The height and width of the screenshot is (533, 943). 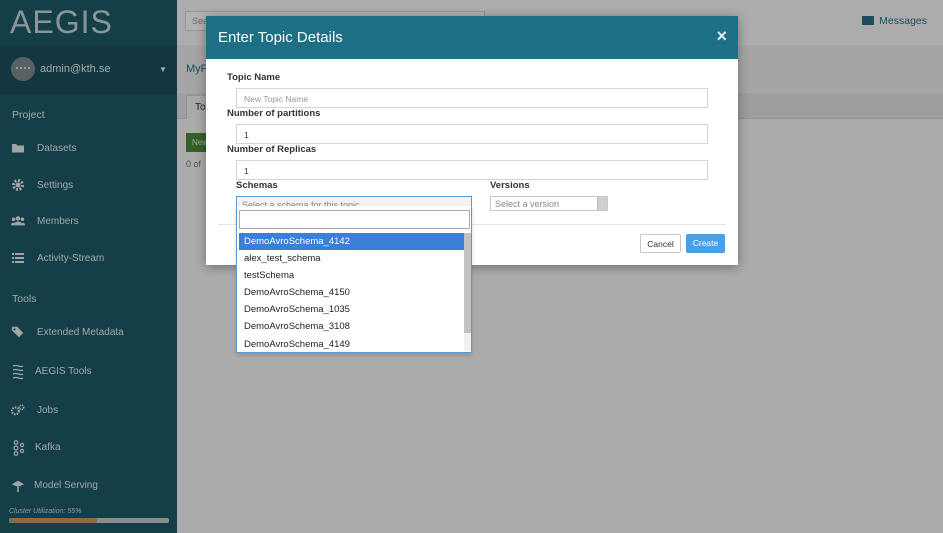 I want to click on schema-option: DemoAvroSchema_4149, so click(x=351, y=343).